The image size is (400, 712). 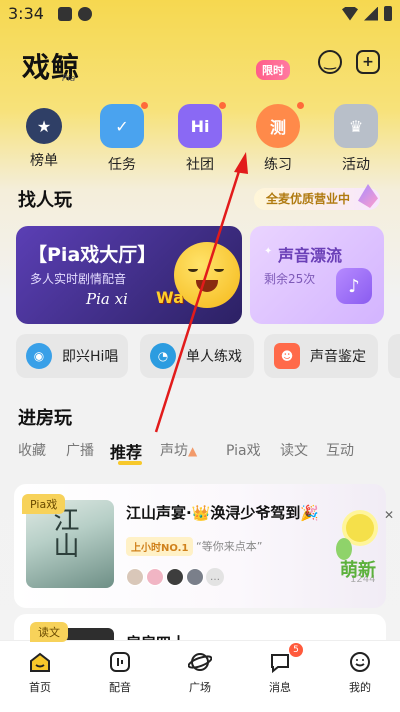 What do you see at coordinates (360, 662) in the screenshot?
I see `profile-smile-icon` at bounding box center [360, 662].